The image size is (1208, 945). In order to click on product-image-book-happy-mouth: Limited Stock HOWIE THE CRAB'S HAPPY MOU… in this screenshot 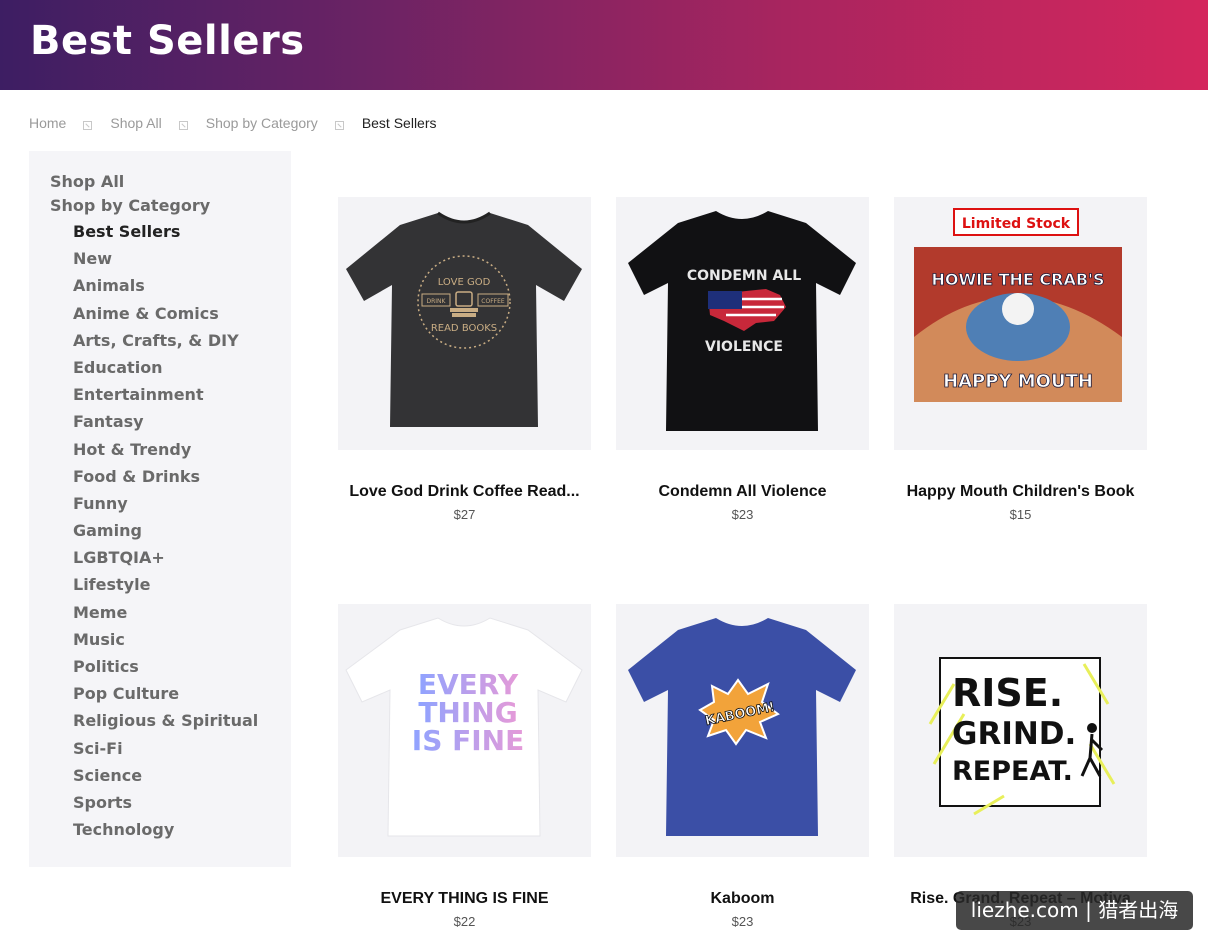, I will do `click(1020, 323)`.